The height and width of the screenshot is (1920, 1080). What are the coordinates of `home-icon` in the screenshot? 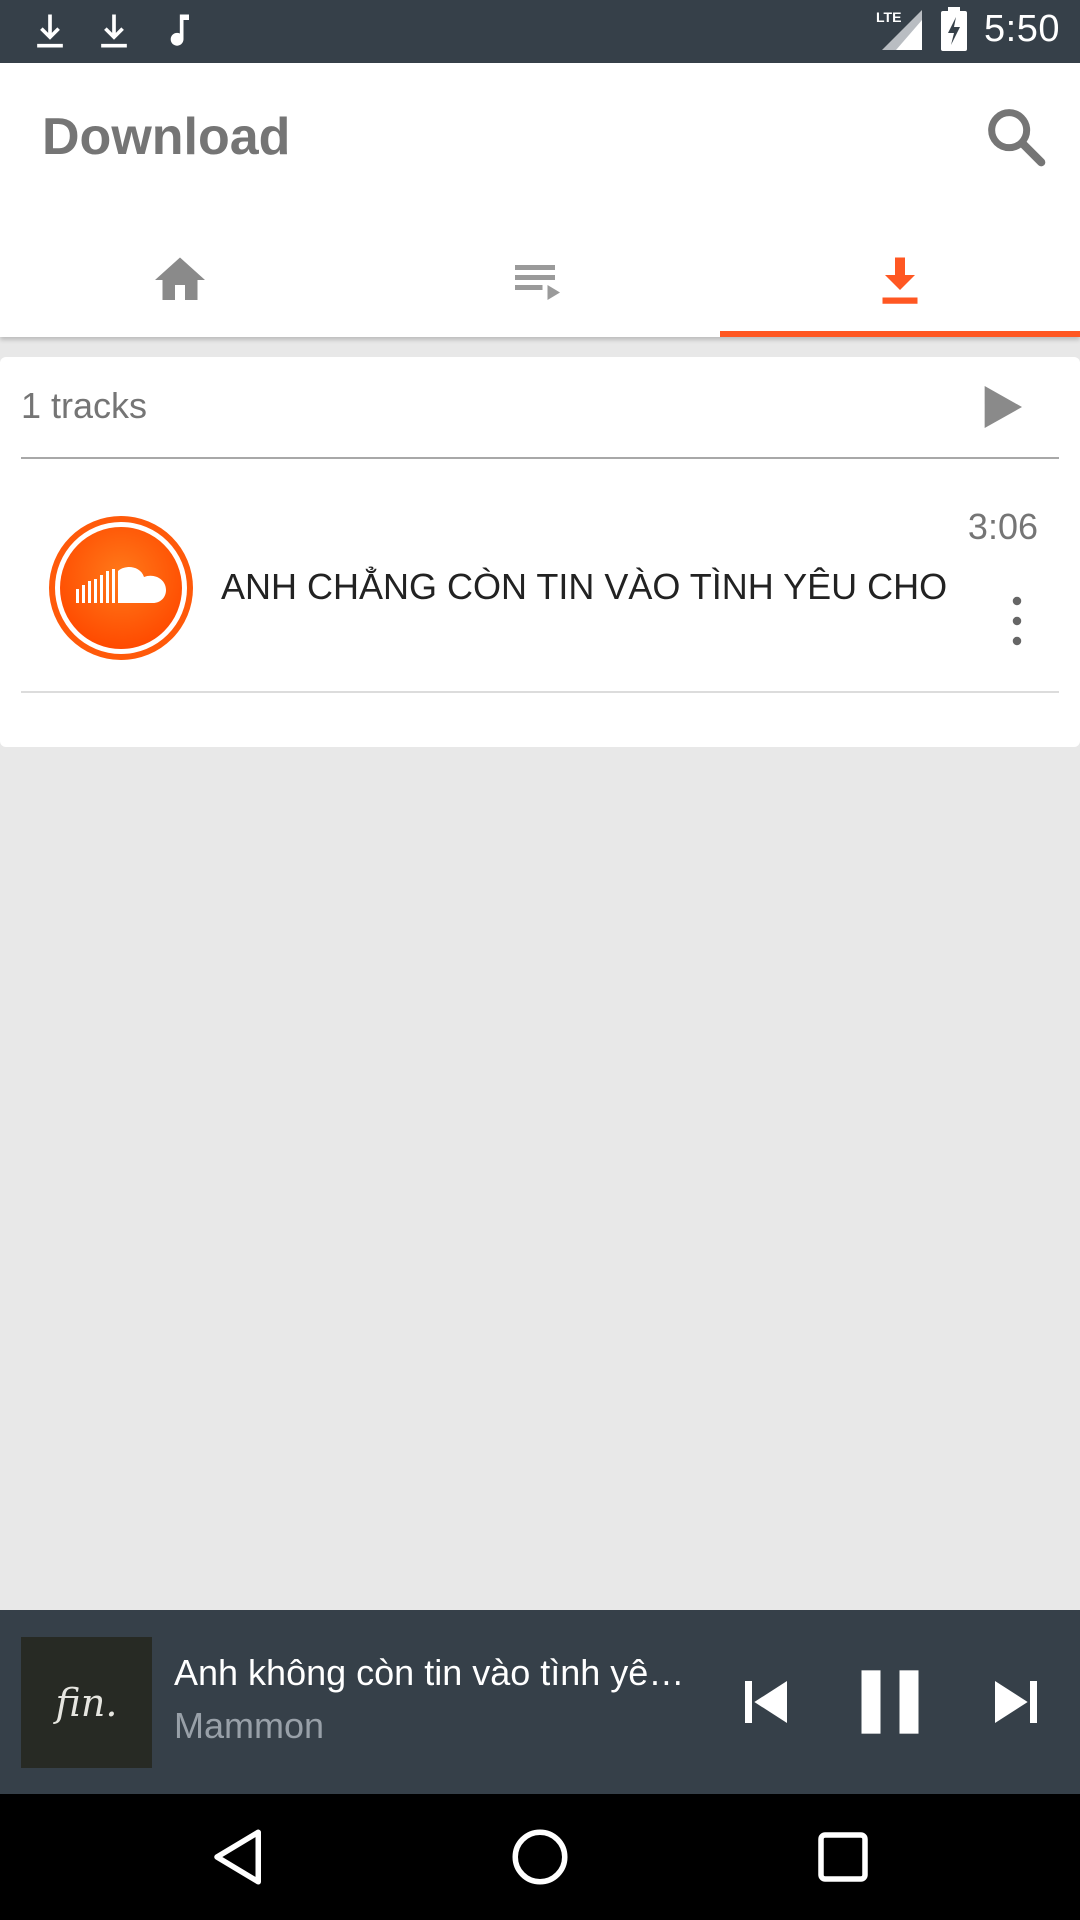 It's located at (180, 278).